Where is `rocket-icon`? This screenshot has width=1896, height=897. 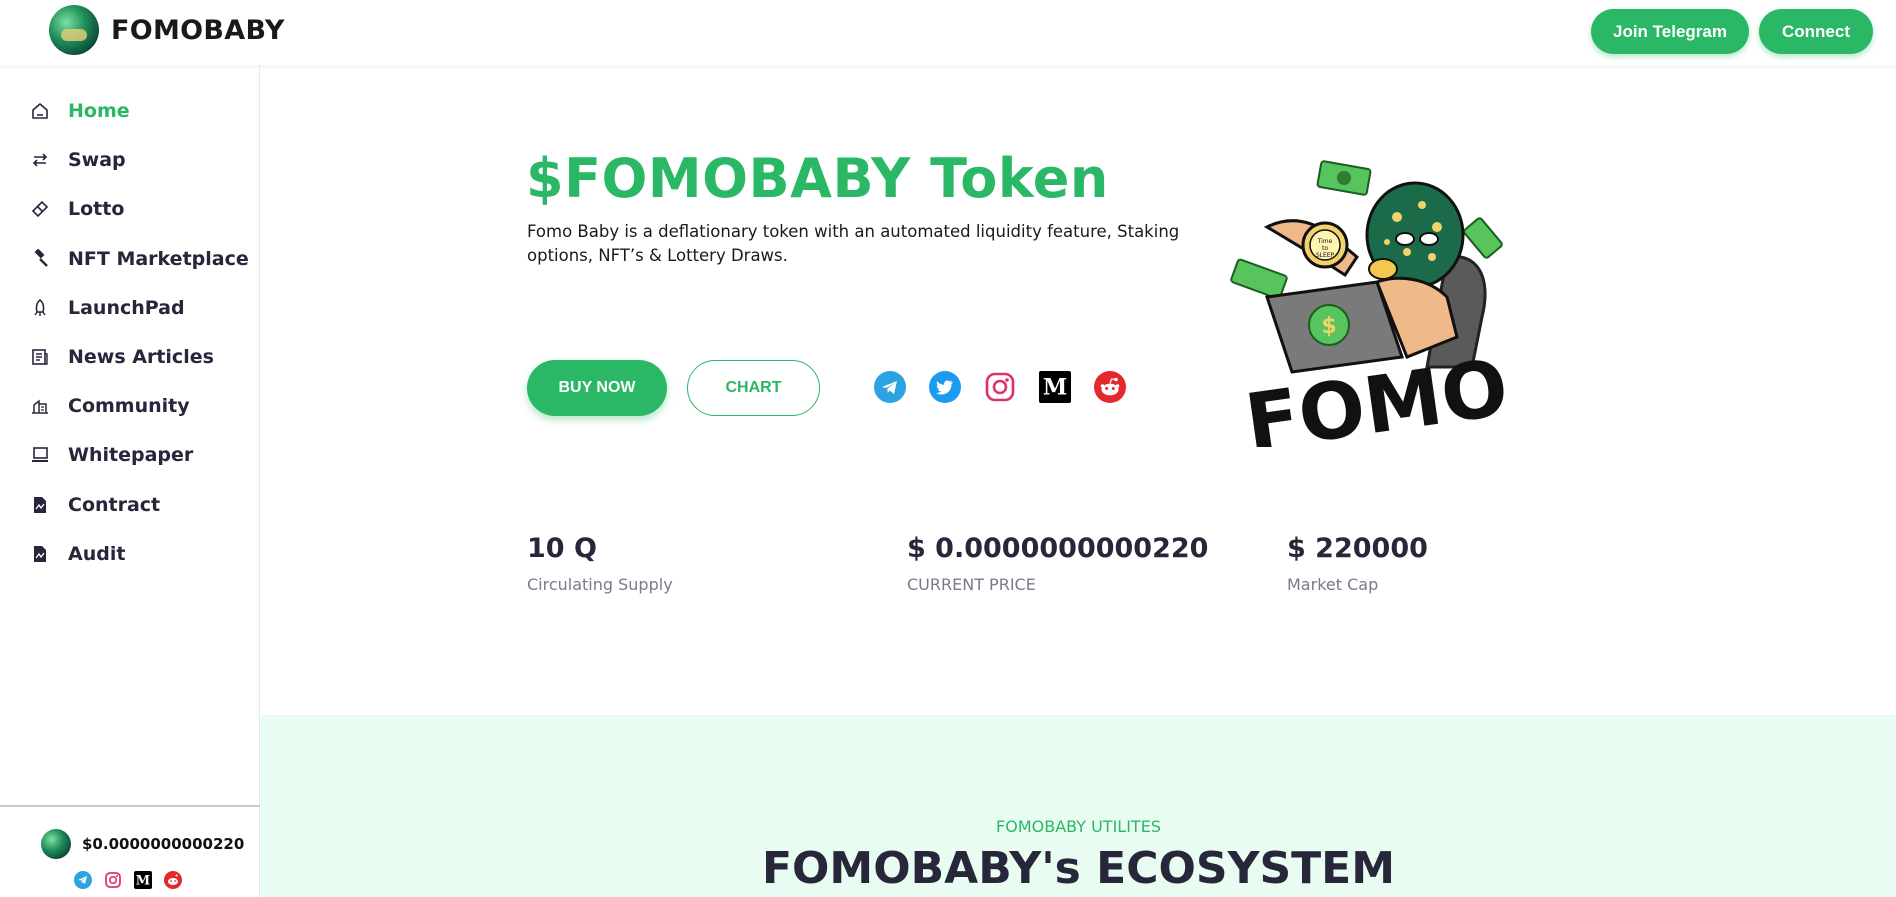 rocket-icon is located at coordinates (40, 308).